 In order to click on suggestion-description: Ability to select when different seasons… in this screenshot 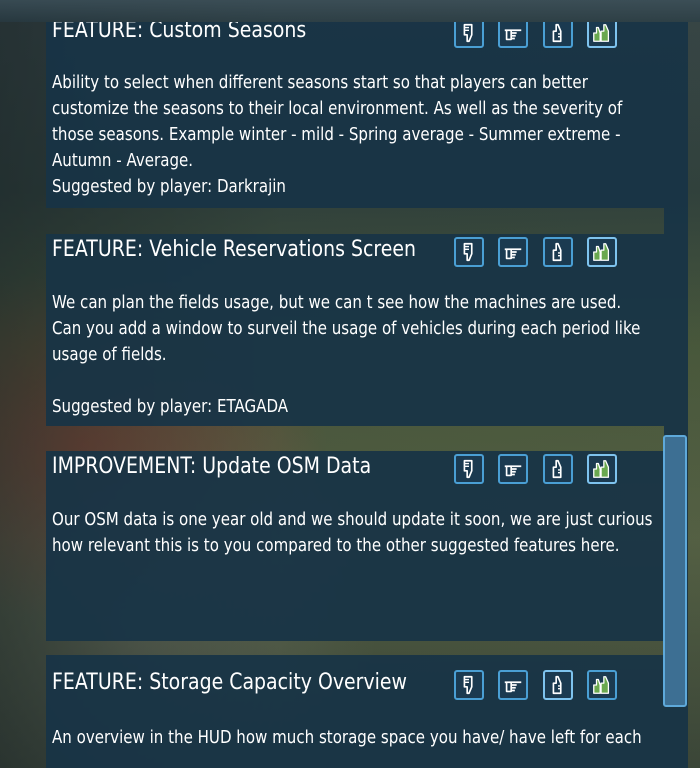, I will do `click(353, 122)`.